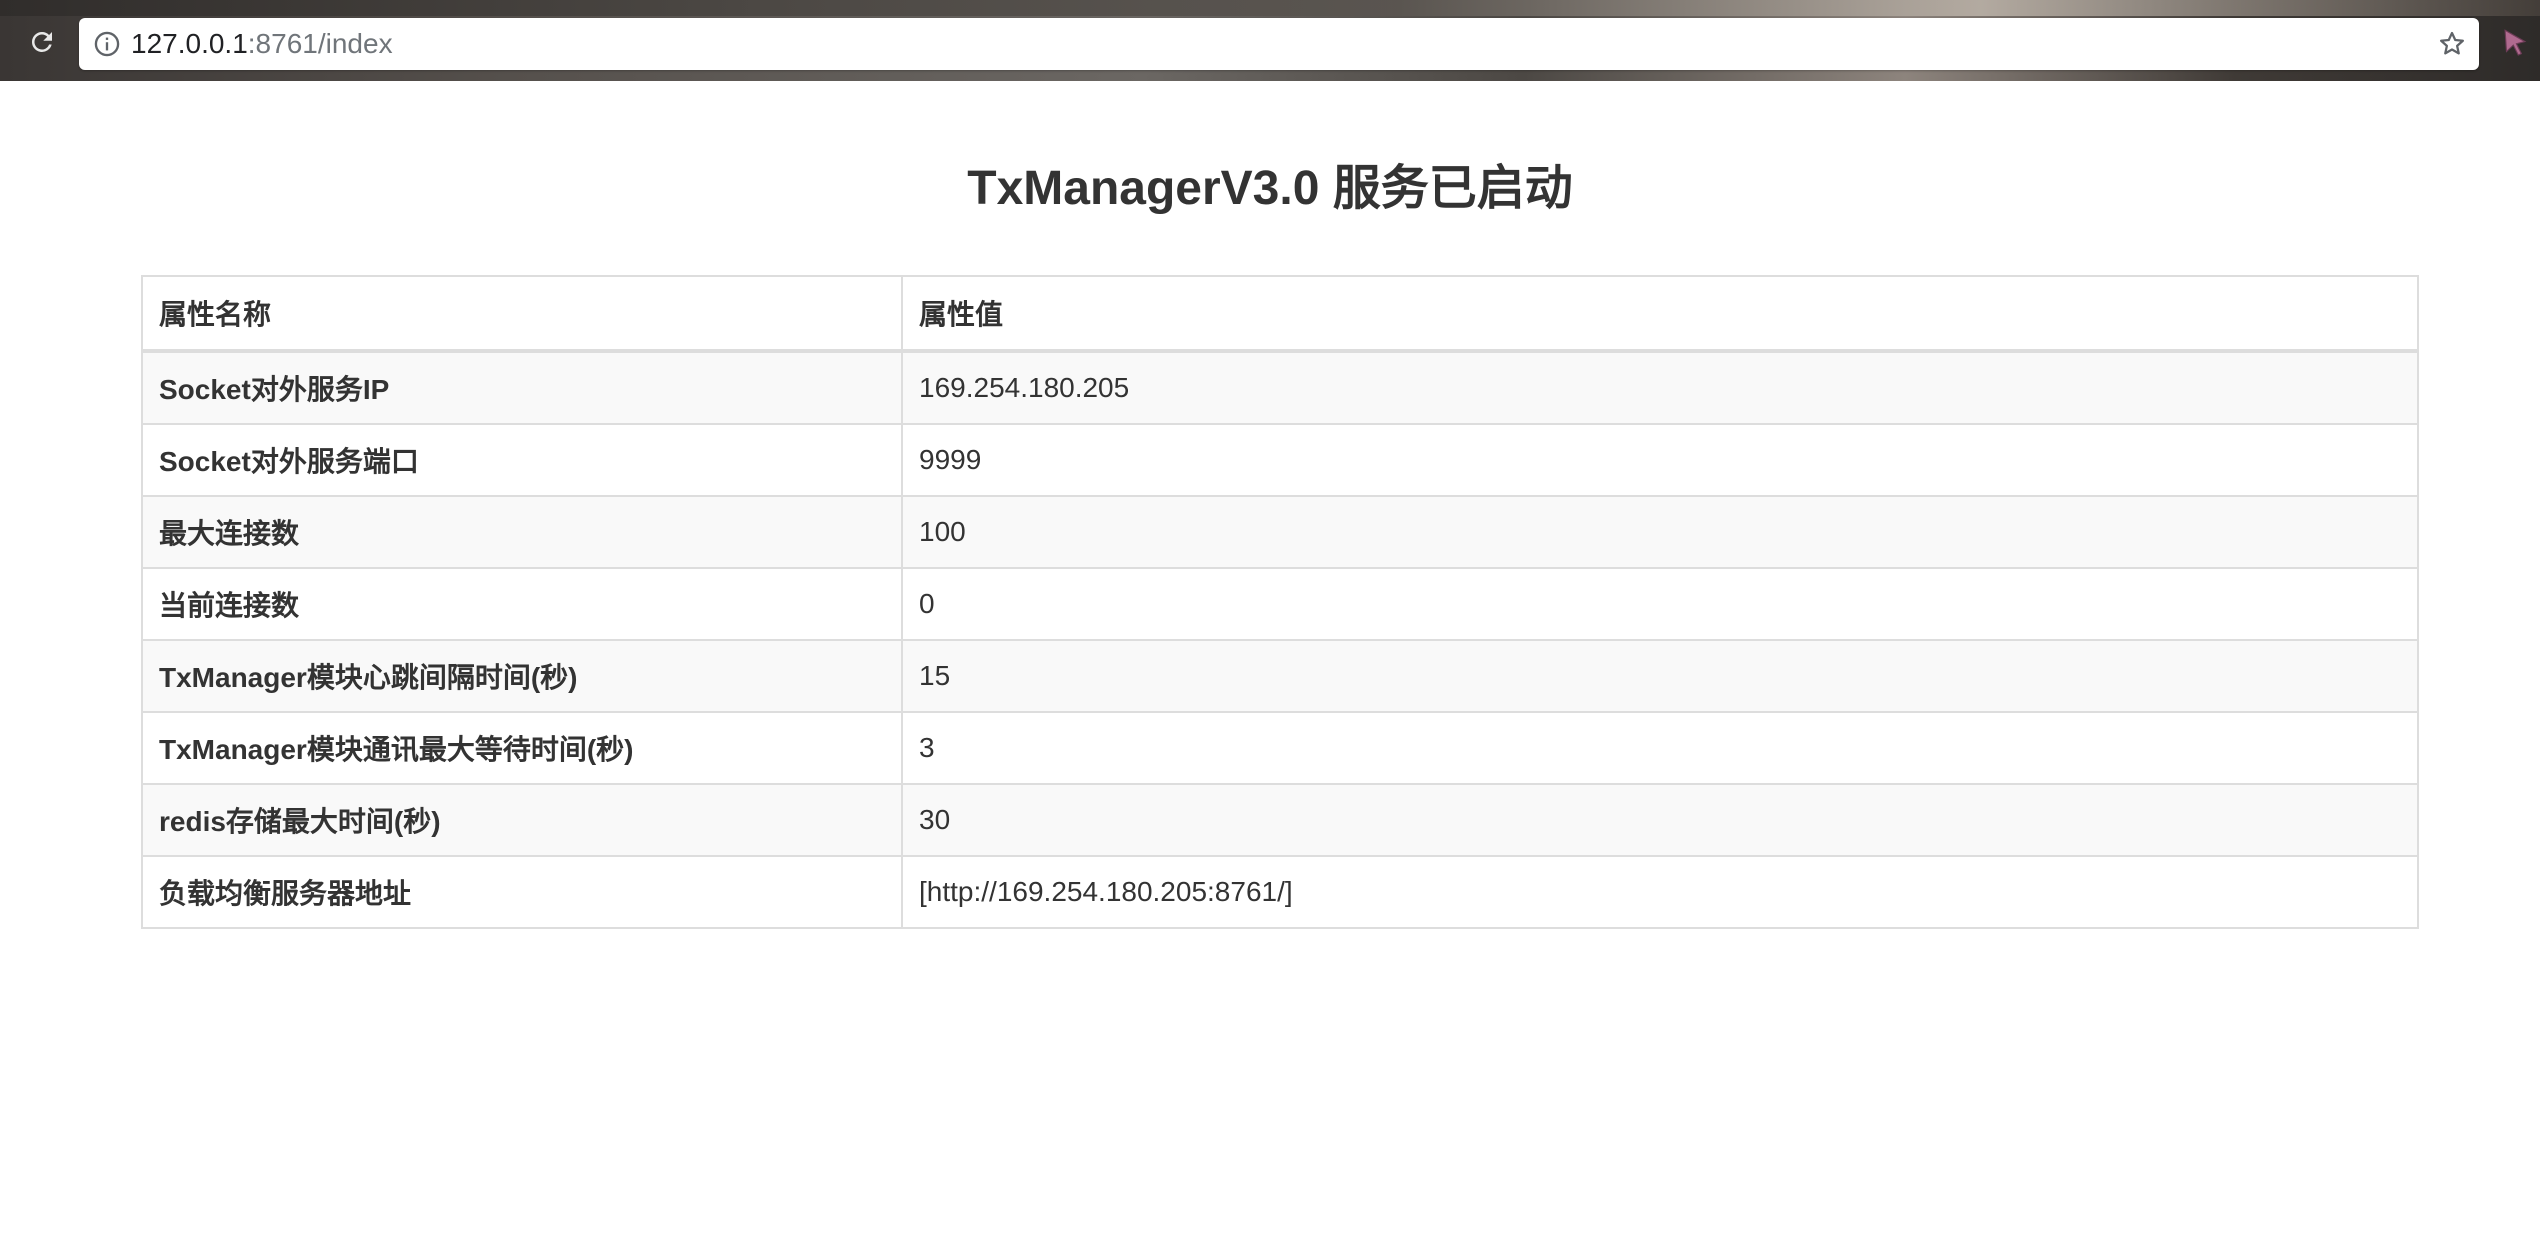 The image size is (2540, 1242). I want to click on property-name: Socket对外服务端口, so click(522, 460).